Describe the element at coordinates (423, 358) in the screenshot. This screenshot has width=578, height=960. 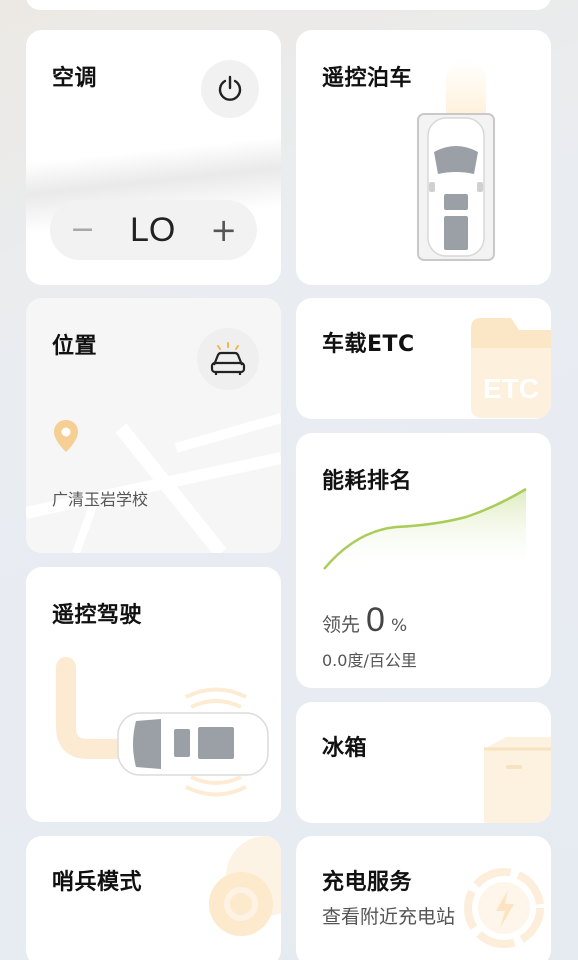
I see `etc-card: ETC 车载ETC` at that location.